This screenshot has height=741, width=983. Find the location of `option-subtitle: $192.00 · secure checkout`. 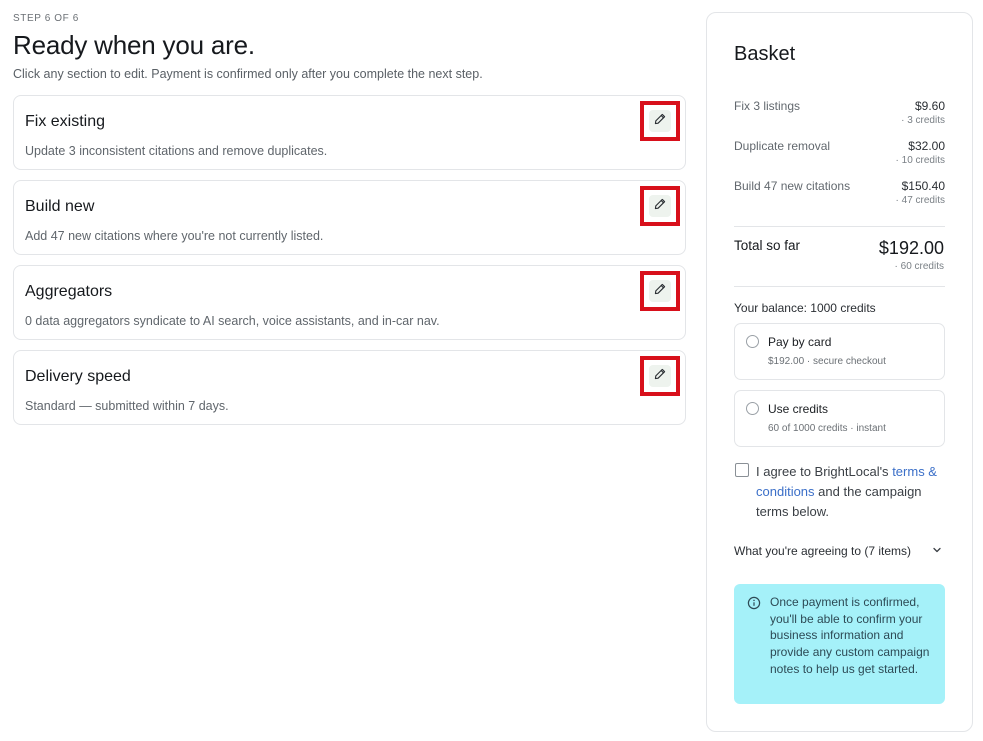

option-subtitle: $192.00 · secure checkout is located at coordinates (827, 361).